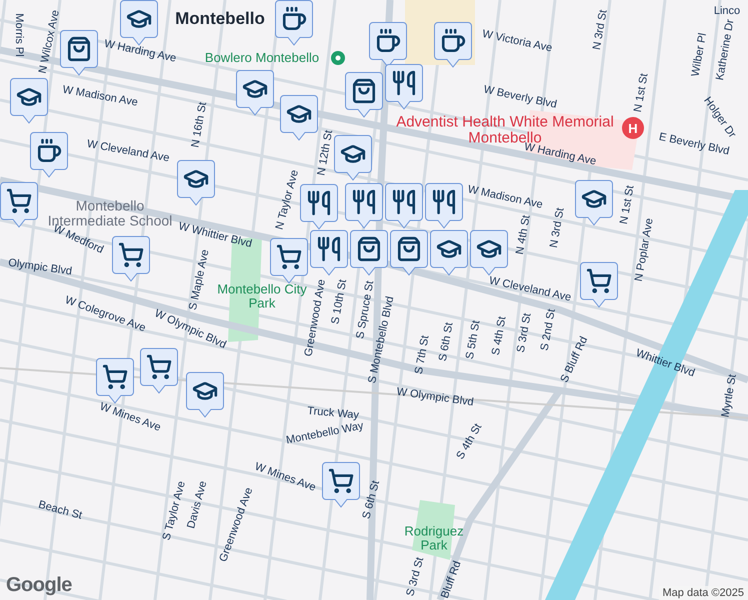 The height and width of the screenshot is (600, 748). What do you see at coordinates (730, 396) in the screenshot?
I see `street-label: Myrtle St` at bounding box center [730, 396].